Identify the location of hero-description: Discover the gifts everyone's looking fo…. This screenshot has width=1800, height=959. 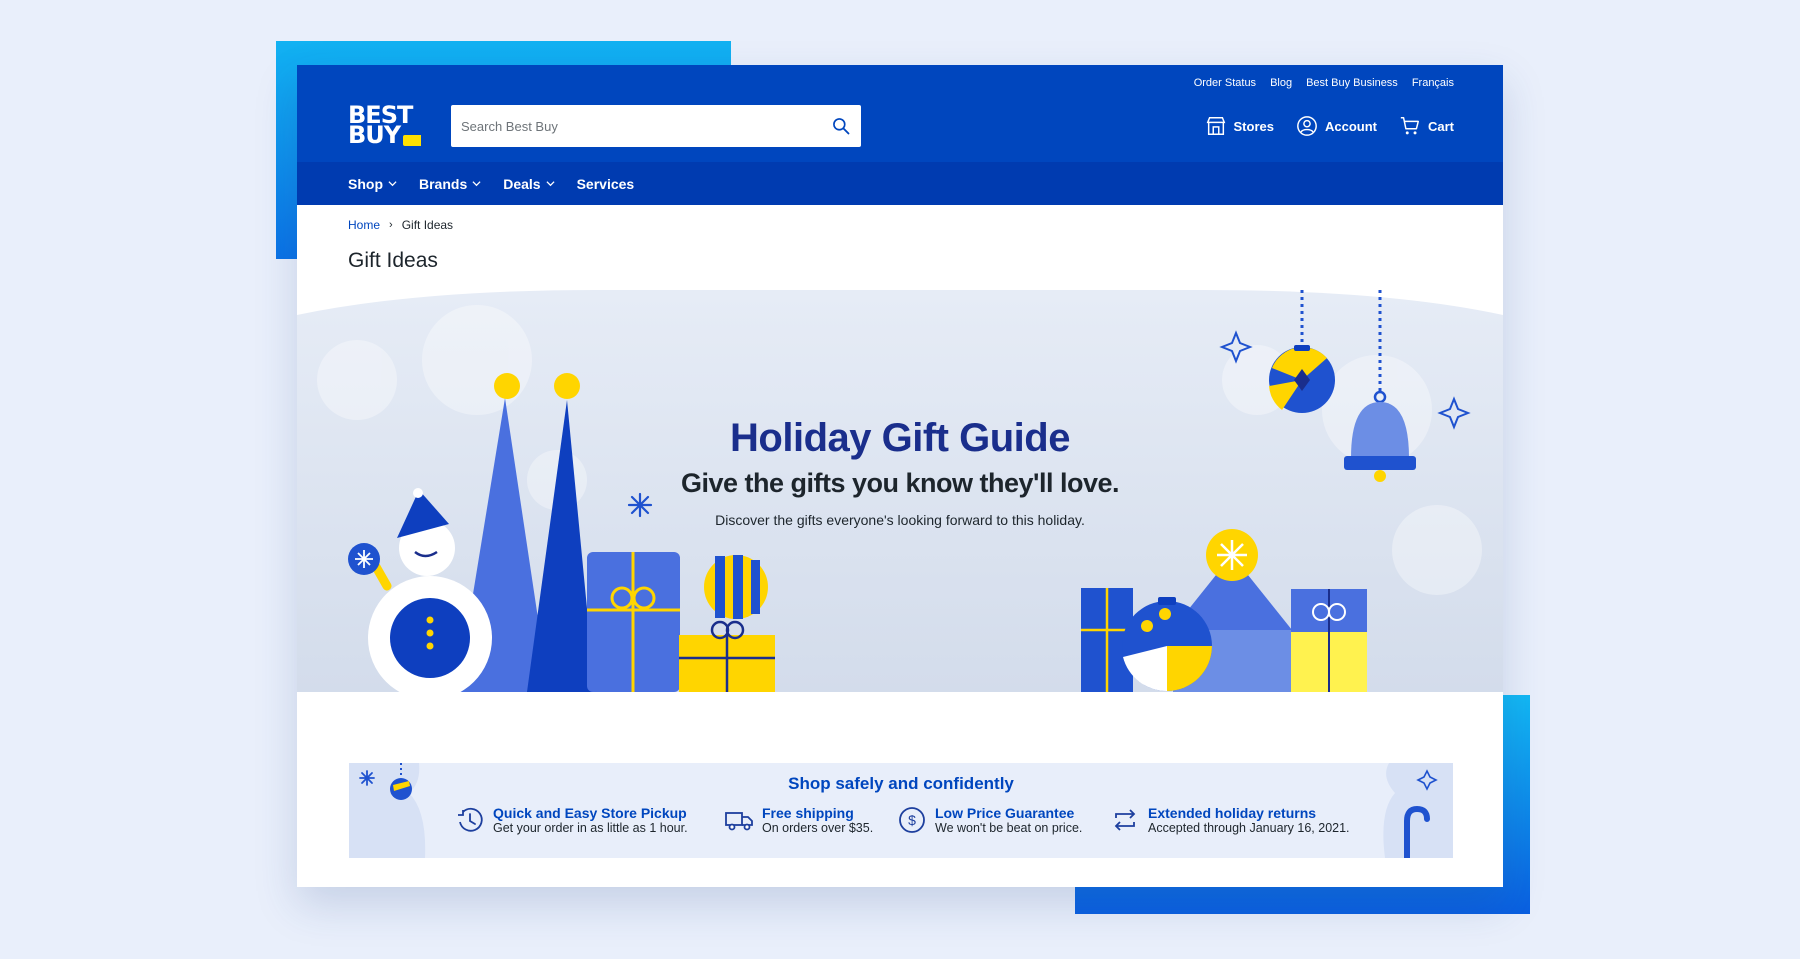
(900, 520).